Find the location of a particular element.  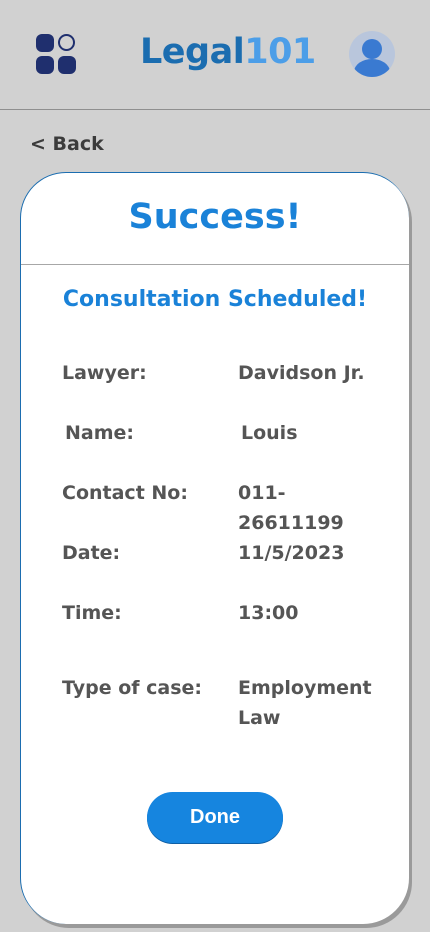

detail-label-date: Date: is located at coordinates (91, 553).